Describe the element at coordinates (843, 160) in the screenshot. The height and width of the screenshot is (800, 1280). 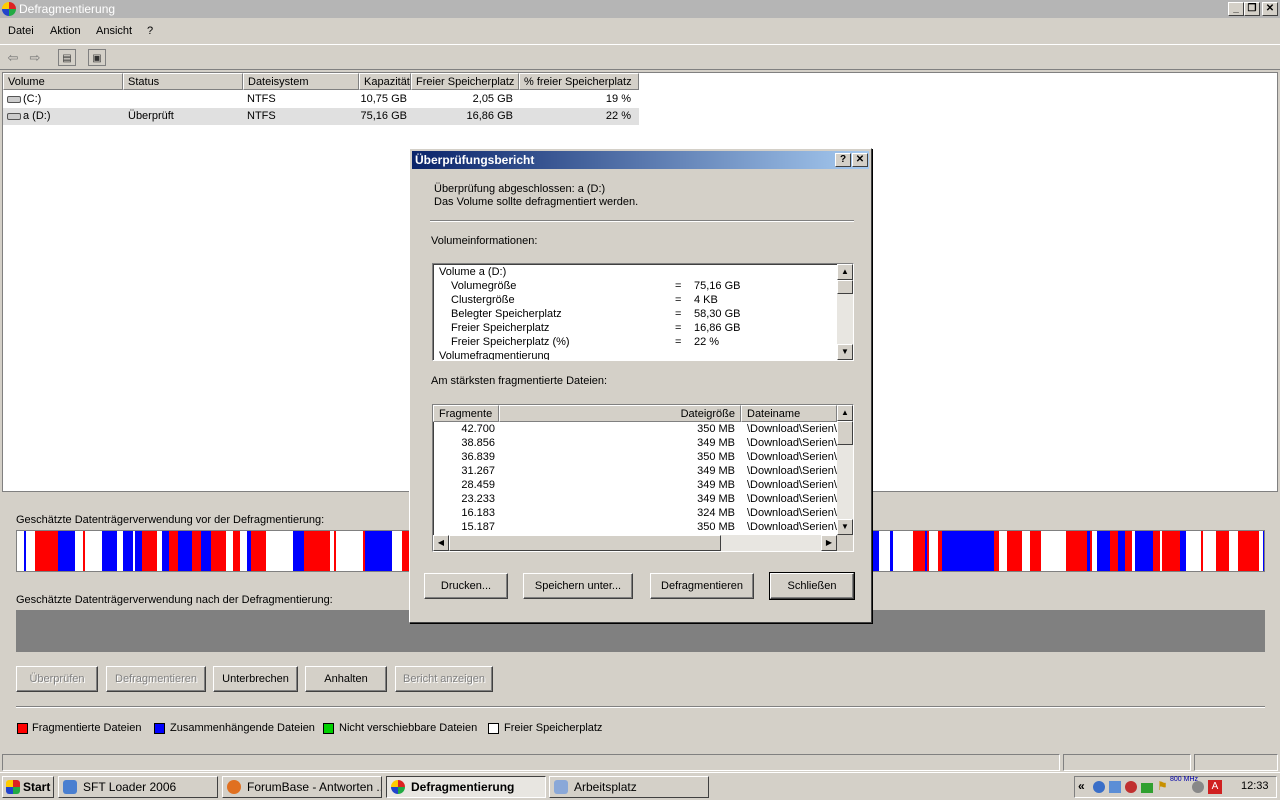
I see `help-icon: ?` at that location.